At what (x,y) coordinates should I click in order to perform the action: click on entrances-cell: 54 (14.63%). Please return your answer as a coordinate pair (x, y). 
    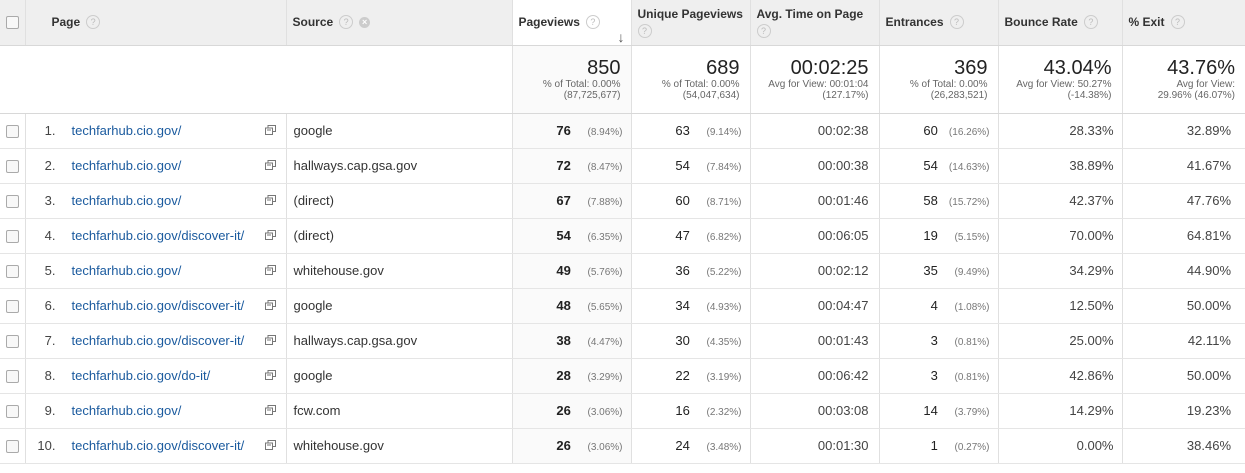
    Looking at the image, I should click on (939, 166).